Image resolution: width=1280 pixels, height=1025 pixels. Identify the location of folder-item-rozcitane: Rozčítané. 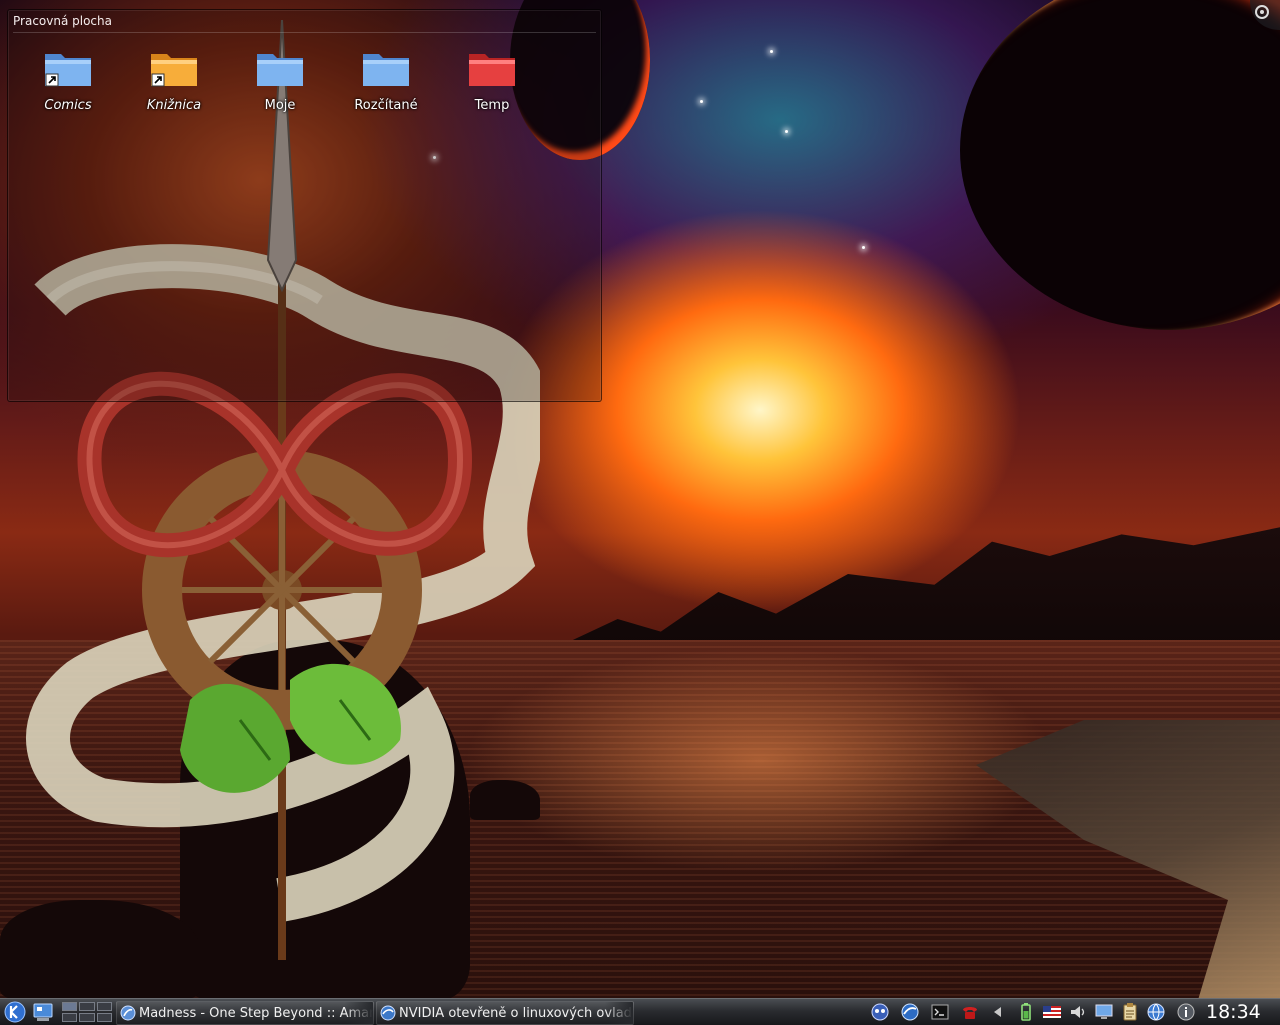
(386, 79).